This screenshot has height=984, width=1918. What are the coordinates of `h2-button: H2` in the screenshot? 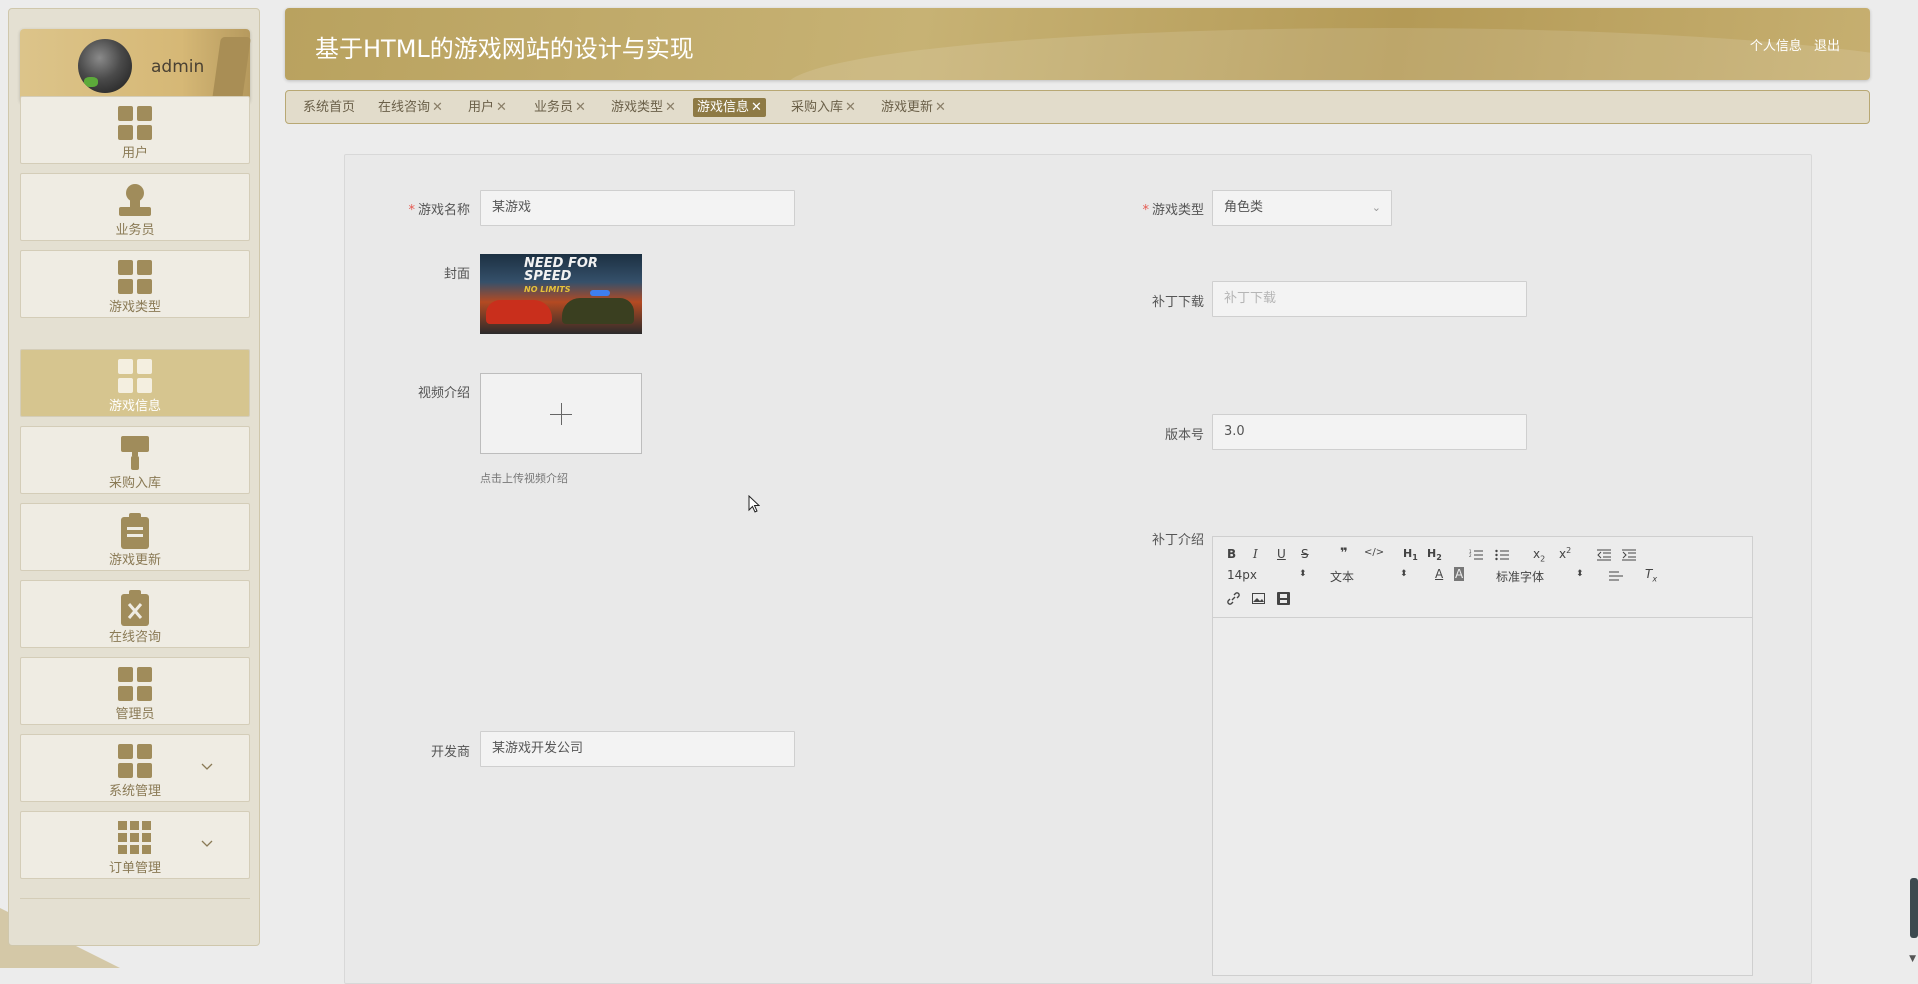 It's located at (1434, 554).